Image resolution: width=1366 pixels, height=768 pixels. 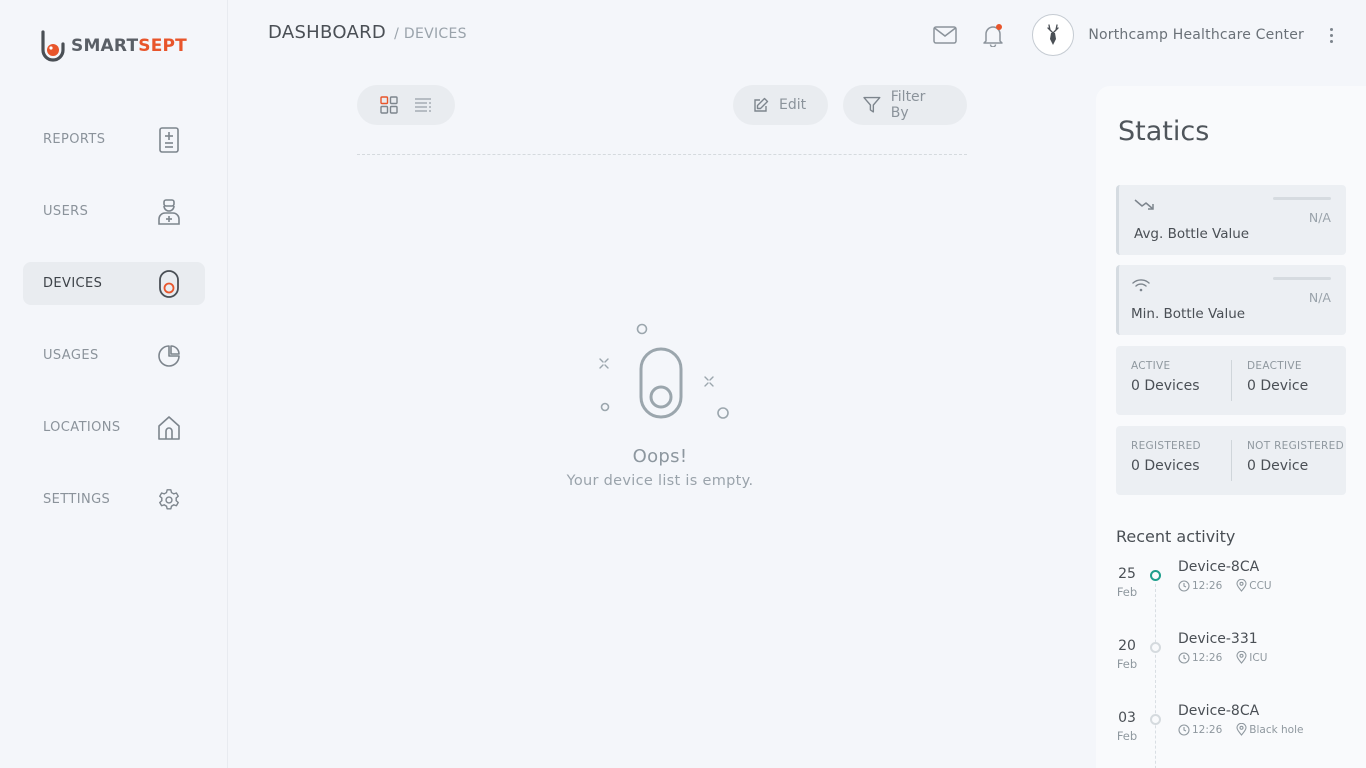 I want to click on brand-logo: SMARTSEPT, so click(x=112, y=46).